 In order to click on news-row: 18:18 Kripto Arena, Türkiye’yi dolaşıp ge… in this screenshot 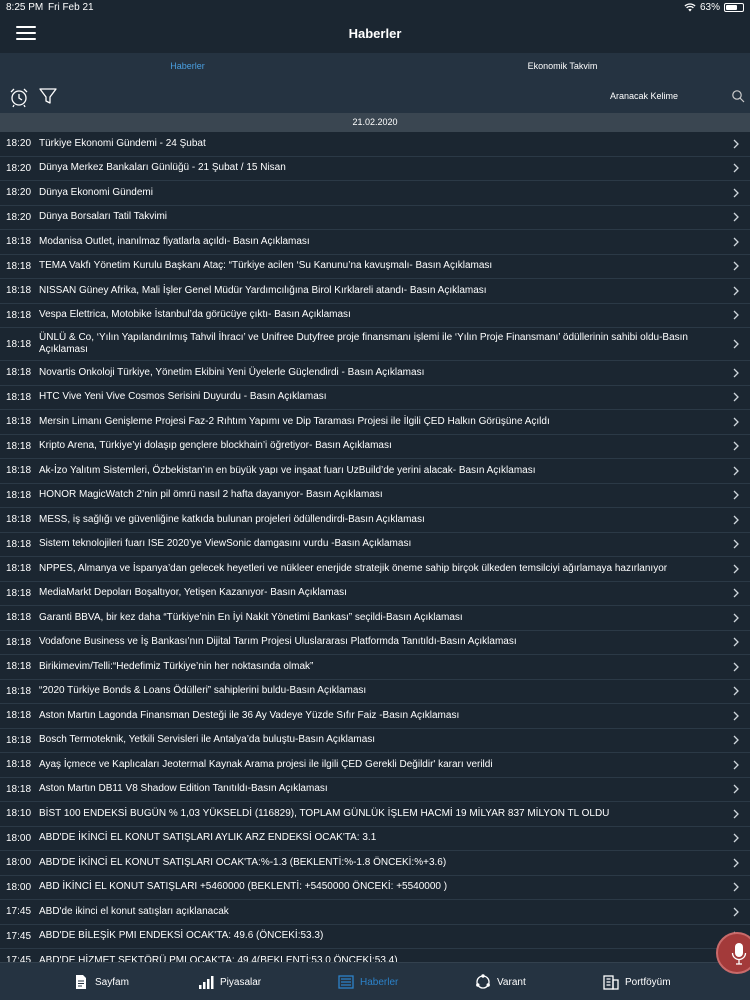, I will do `click(375, 447)`.